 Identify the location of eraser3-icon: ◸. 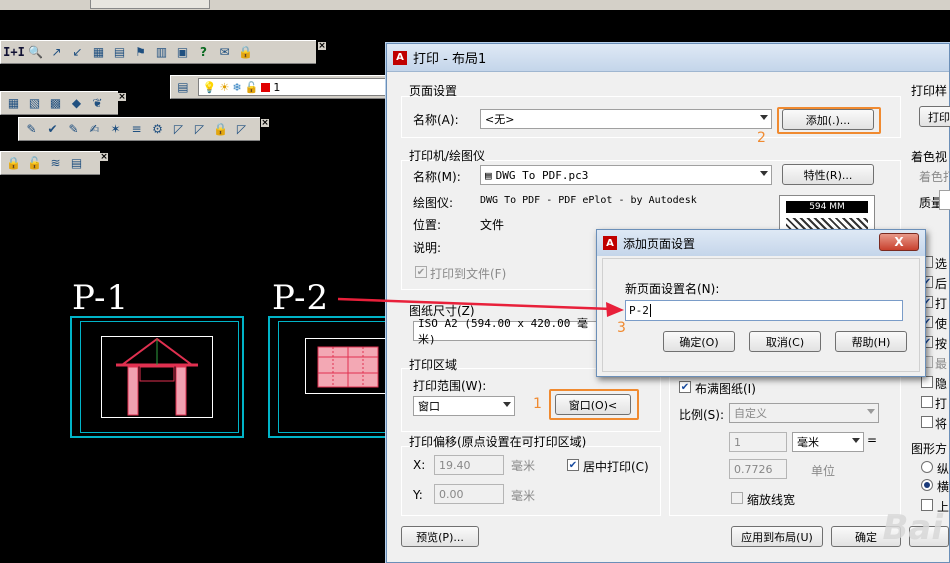
(241, 129).